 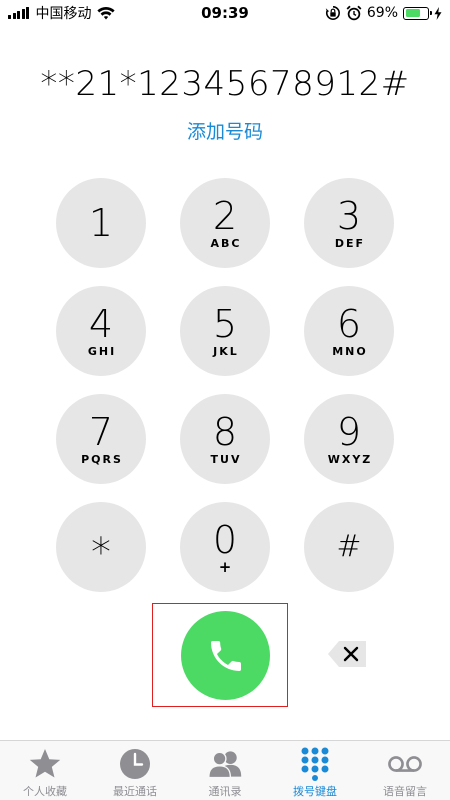 I want to click on key-letters: JKL, so click(x=226, y=351).